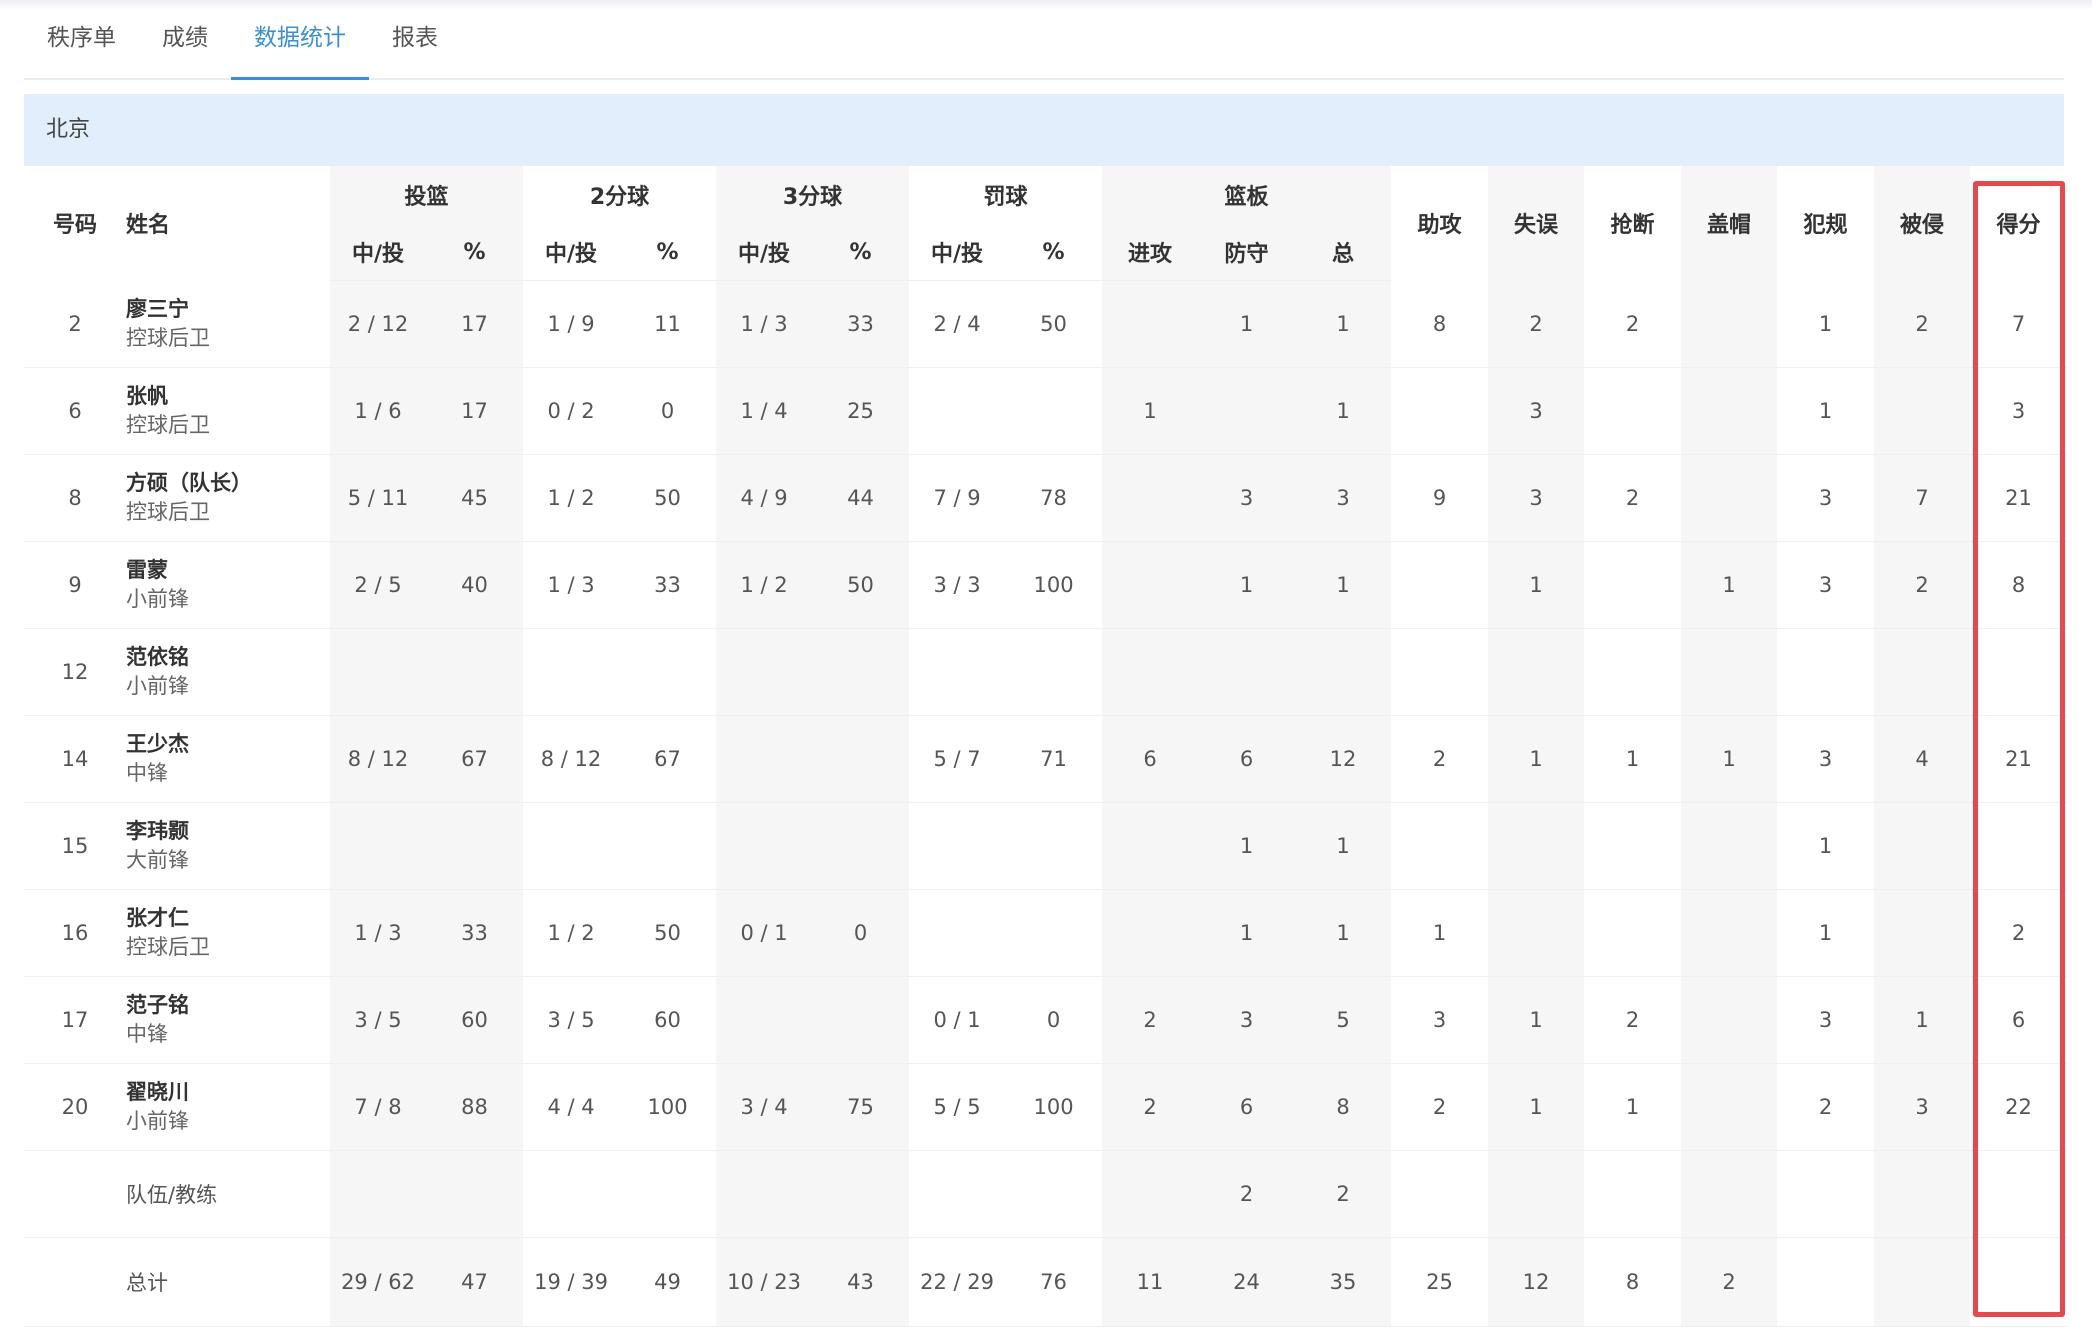 The image size is (2092, 1338). Describe the element at coordinates (1247, 1107) in the screenshot. I see `stat-dreb: 6` at that location.